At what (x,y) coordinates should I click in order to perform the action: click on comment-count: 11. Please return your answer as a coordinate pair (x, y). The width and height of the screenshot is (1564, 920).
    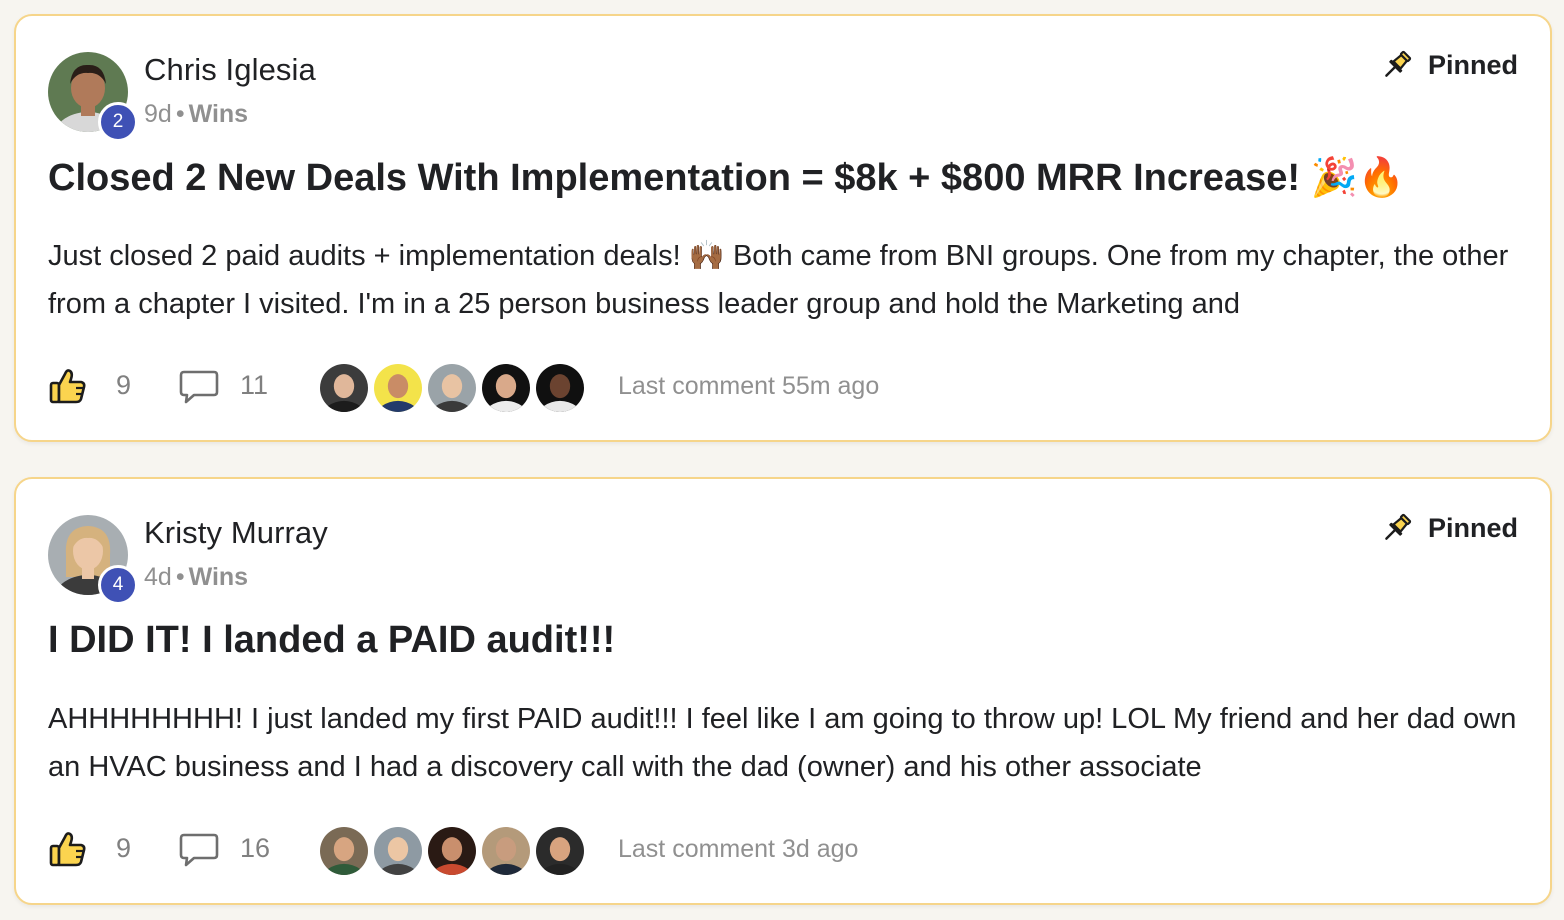
    Looking at the image, I should click on (254, 385).